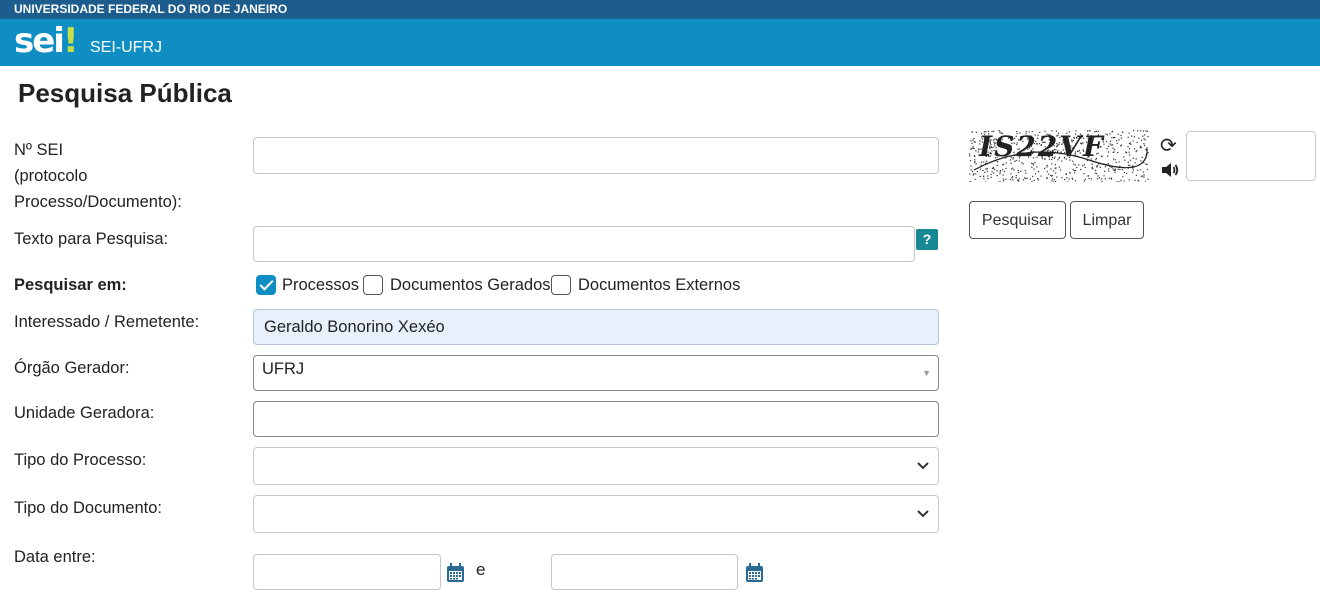 Image resolution: width=1320 pixels, height=604 pixels. What do you see at coordinates (481, 569) in the screenshot?
I see `date-connector: e` at bounding box center [481, 569].